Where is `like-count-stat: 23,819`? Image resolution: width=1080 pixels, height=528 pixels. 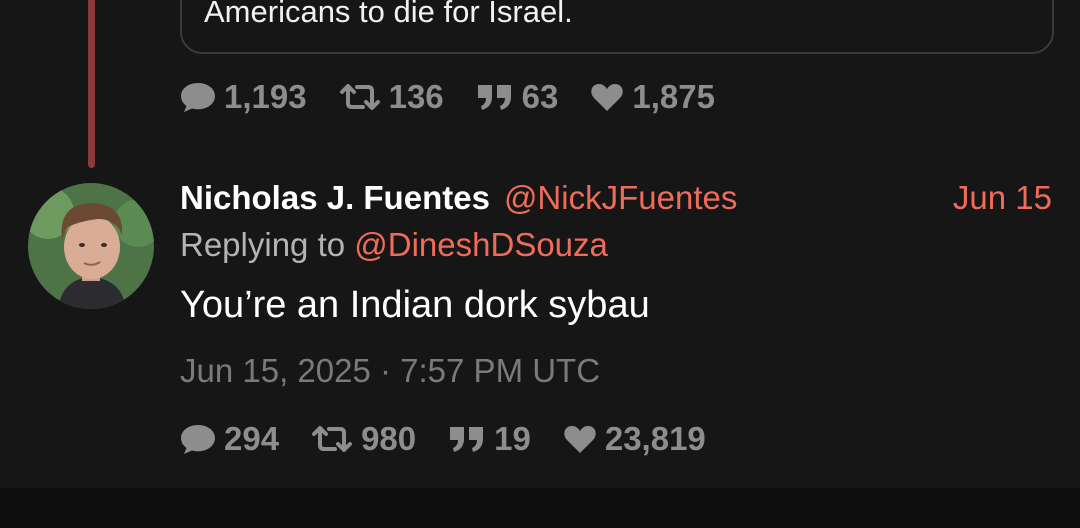 like-count-stat: 23,819 is located at coordinates (634, 439).